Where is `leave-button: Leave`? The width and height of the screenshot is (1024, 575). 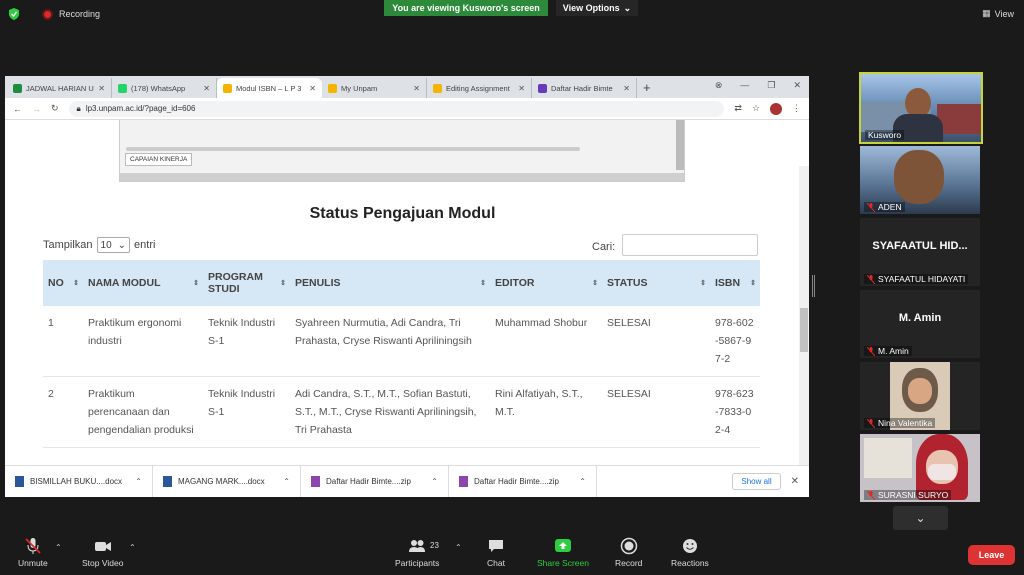 leave-button: Leave is located at coordinates (991, 555).